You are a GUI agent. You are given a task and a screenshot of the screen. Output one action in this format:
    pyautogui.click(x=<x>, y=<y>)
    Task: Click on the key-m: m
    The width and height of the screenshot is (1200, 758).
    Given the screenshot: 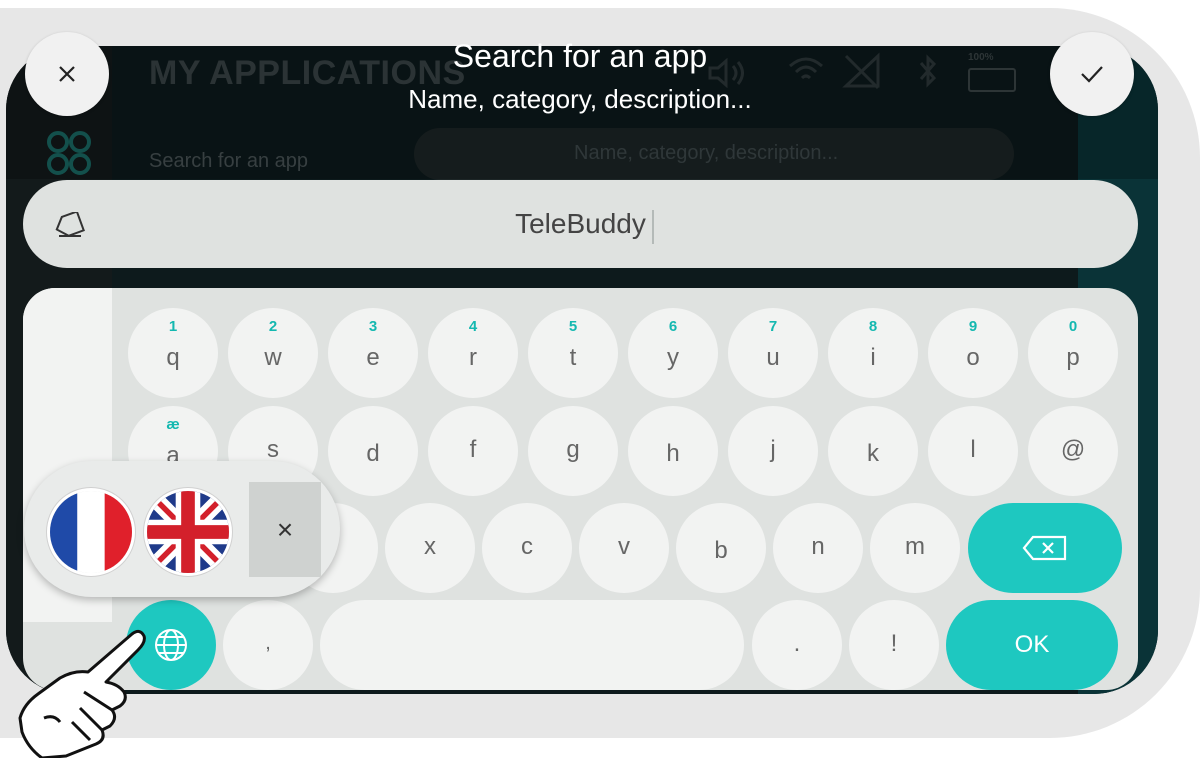 What is the action you would take?
    pyautogui.click(x=915, y=548)
    